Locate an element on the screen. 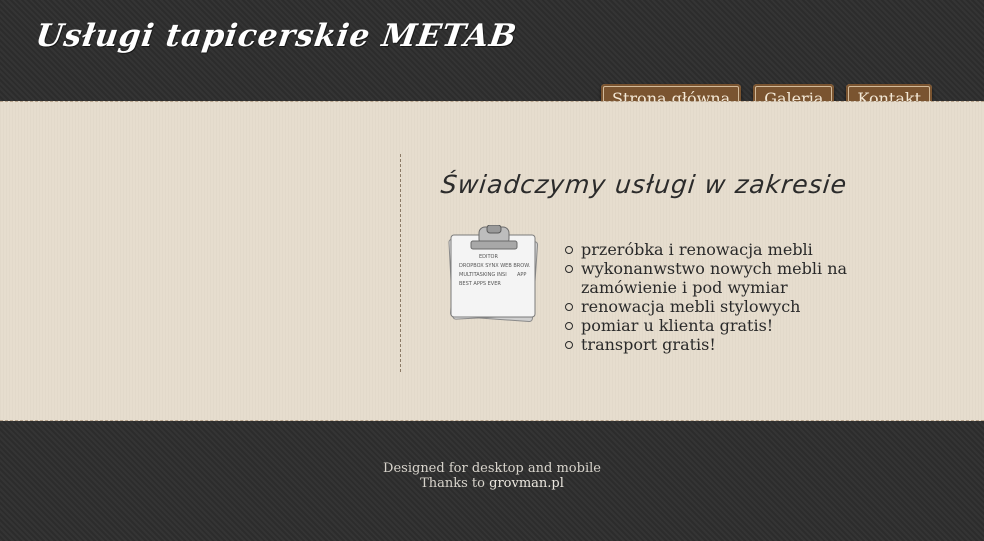  footer-thanks: Thanks to grovman.pl is located at coordinates (492, 483).